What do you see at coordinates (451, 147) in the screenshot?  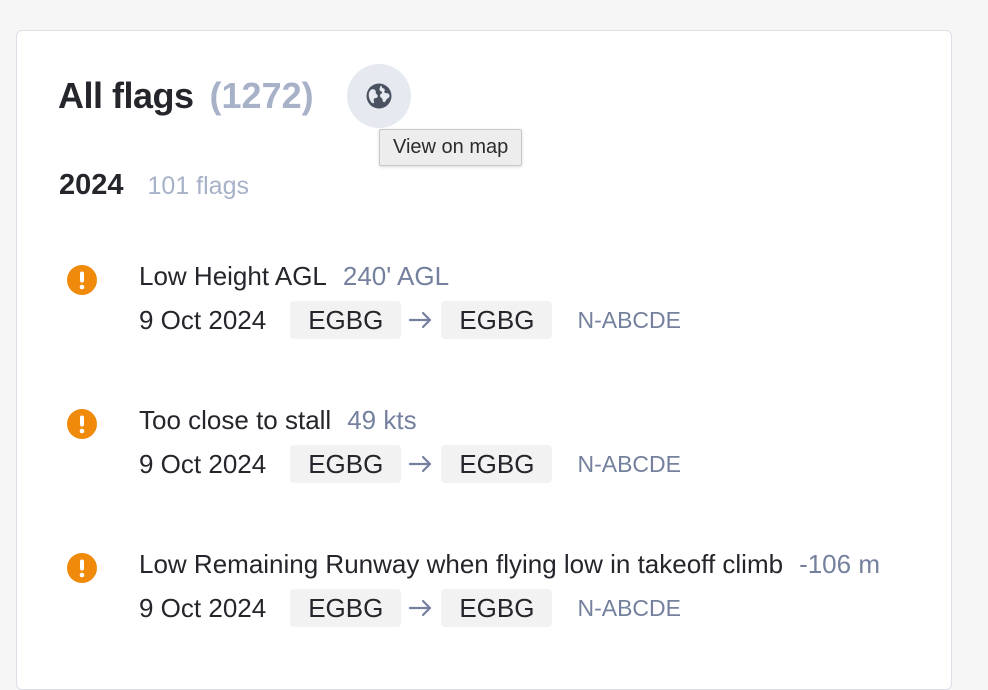 I see `map-tooltip: View on map` at bounding box center [451, 147].